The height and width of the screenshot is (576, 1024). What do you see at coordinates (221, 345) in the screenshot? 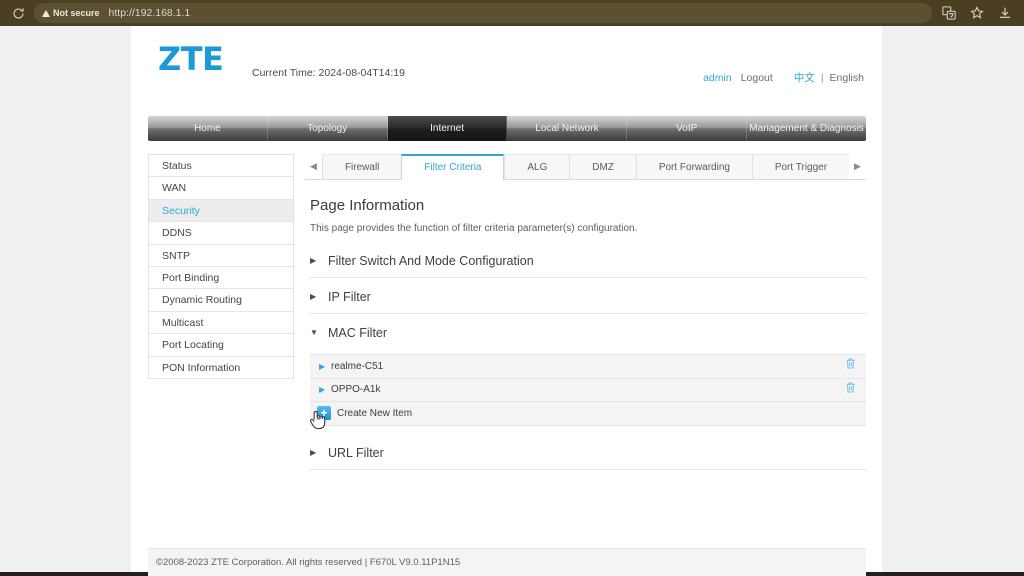
I see `sidebar-item-port-locating: Port Locating` at bounding box center [221, 345].